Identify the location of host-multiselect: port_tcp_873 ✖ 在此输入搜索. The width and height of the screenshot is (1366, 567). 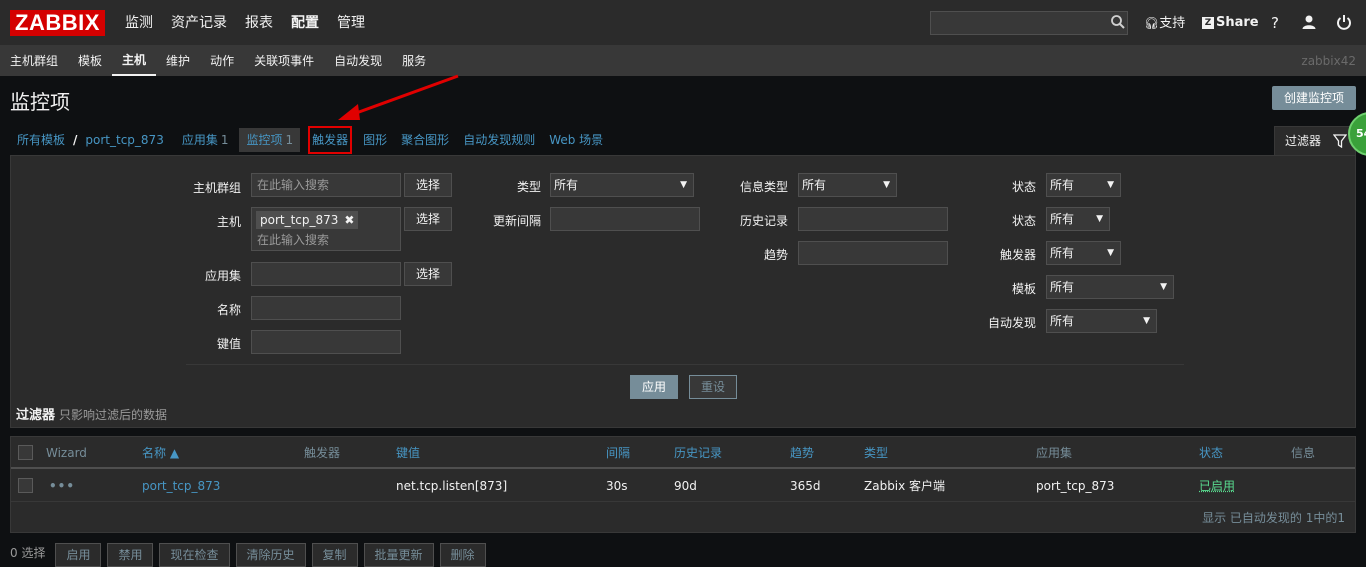
(326, 229).